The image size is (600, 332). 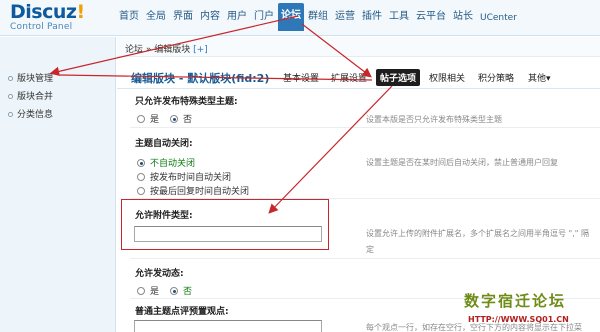 I want to click on nav-operation: 运营, so click(x=345, y=18).